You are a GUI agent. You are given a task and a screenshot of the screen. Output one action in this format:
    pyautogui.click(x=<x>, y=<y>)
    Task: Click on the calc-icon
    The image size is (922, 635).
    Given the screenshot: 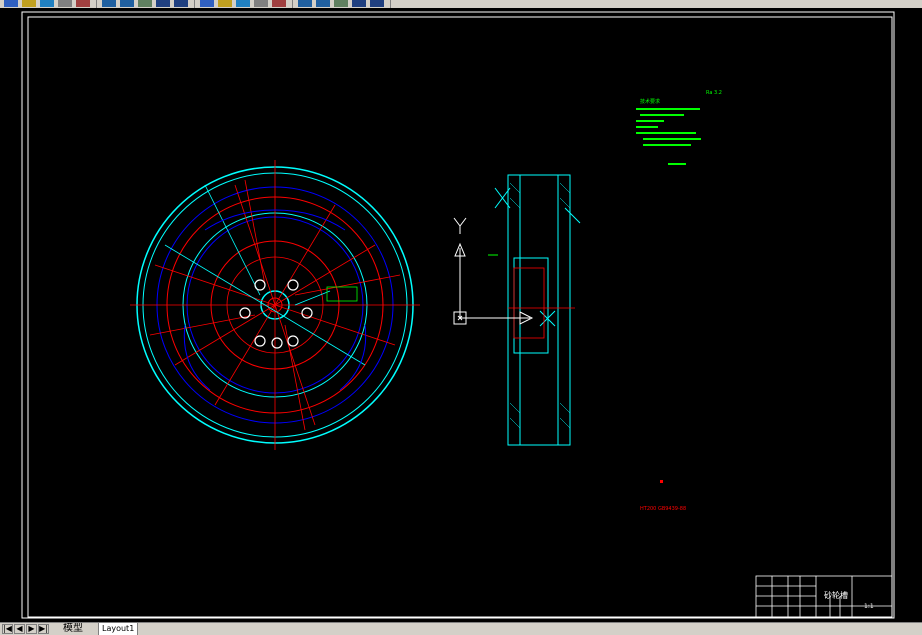 What is the action you would take?
    pyautogui.click(x=323, y=3)
    